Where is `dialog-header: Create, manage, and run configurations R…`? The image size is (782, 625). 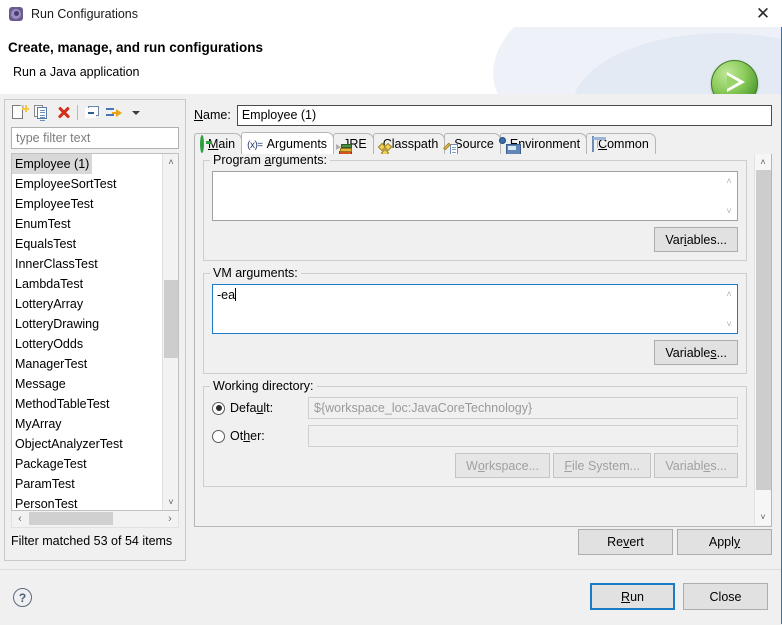
dialog-header: Create, manage, and run configurations R… is located at coordinates (391, 61).